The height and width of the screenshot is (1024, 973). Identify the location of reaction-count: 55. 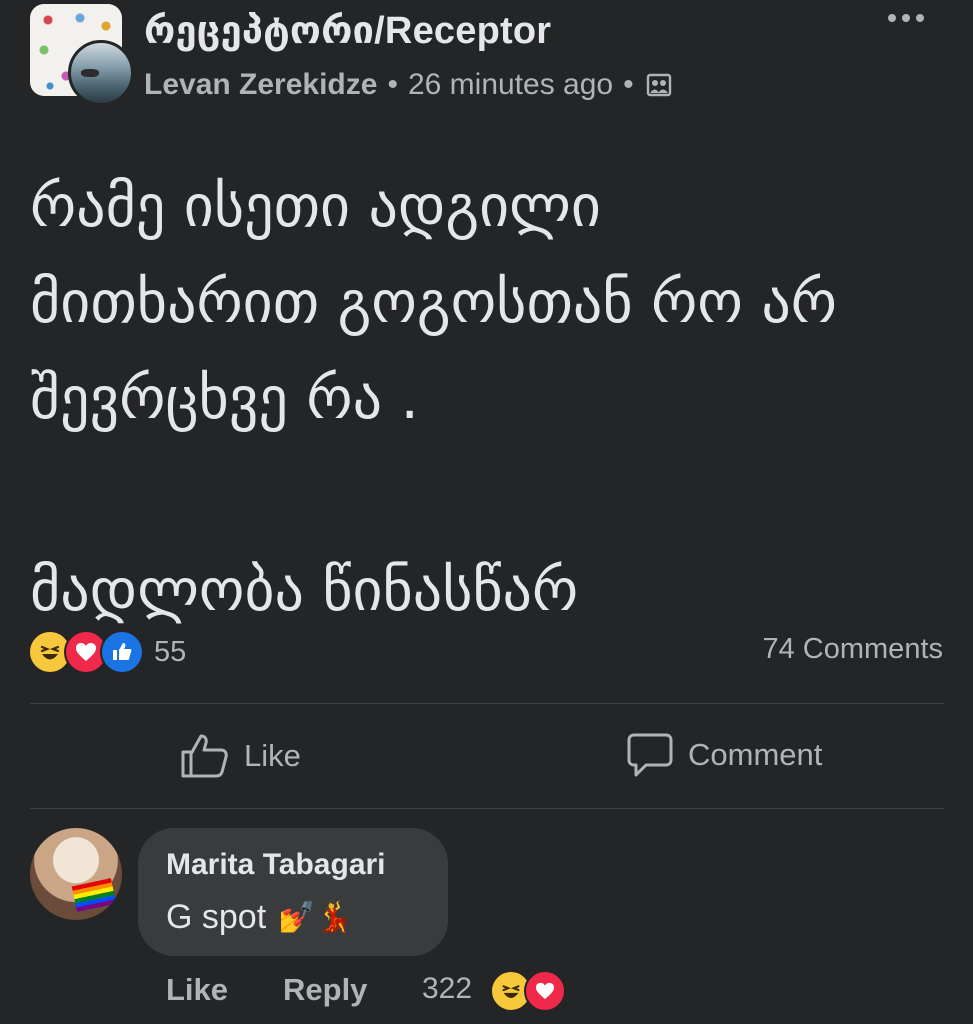
(170, 651).